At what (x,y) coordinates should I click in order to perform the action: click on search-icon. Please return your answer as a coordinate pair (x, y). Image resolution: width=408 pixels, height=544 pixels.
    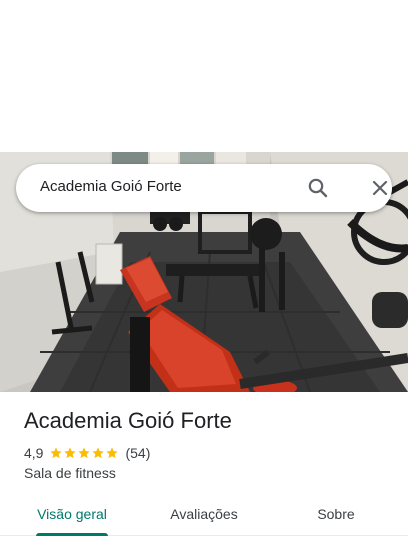
    Looking at the image, I should click on (318, 188).